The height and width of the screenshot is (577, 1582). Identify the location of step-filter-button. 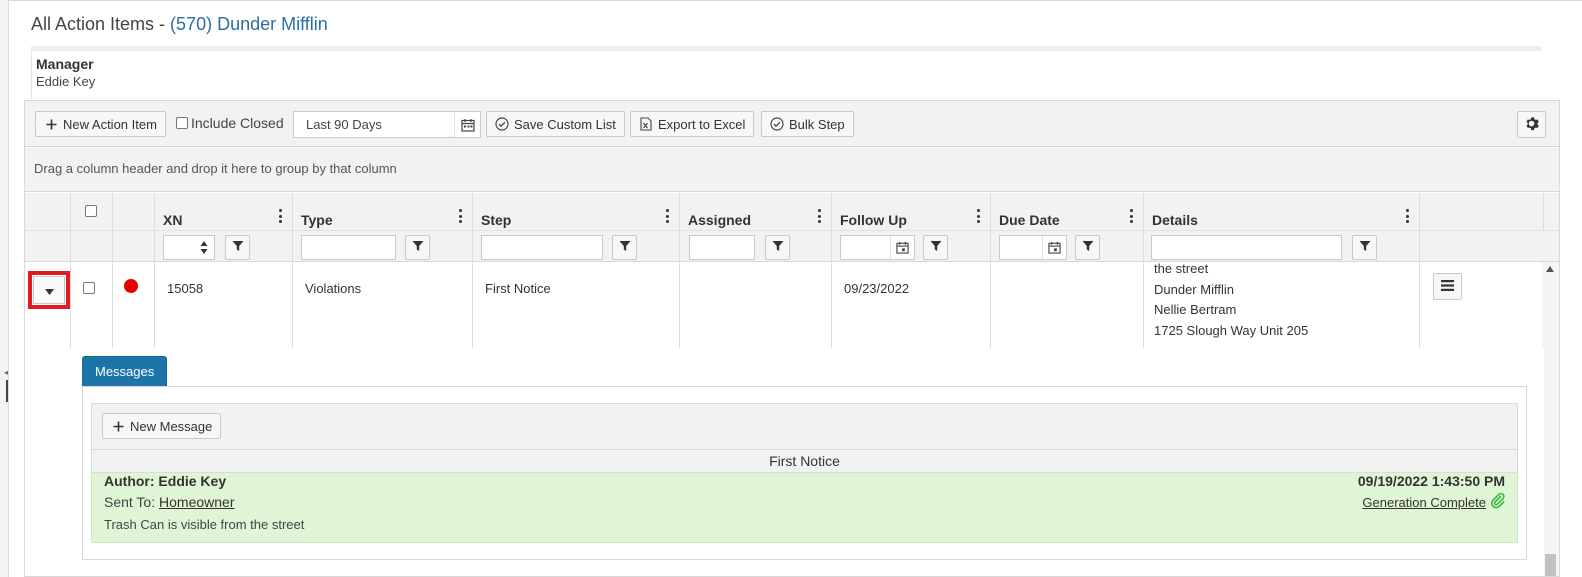
(624, 247).